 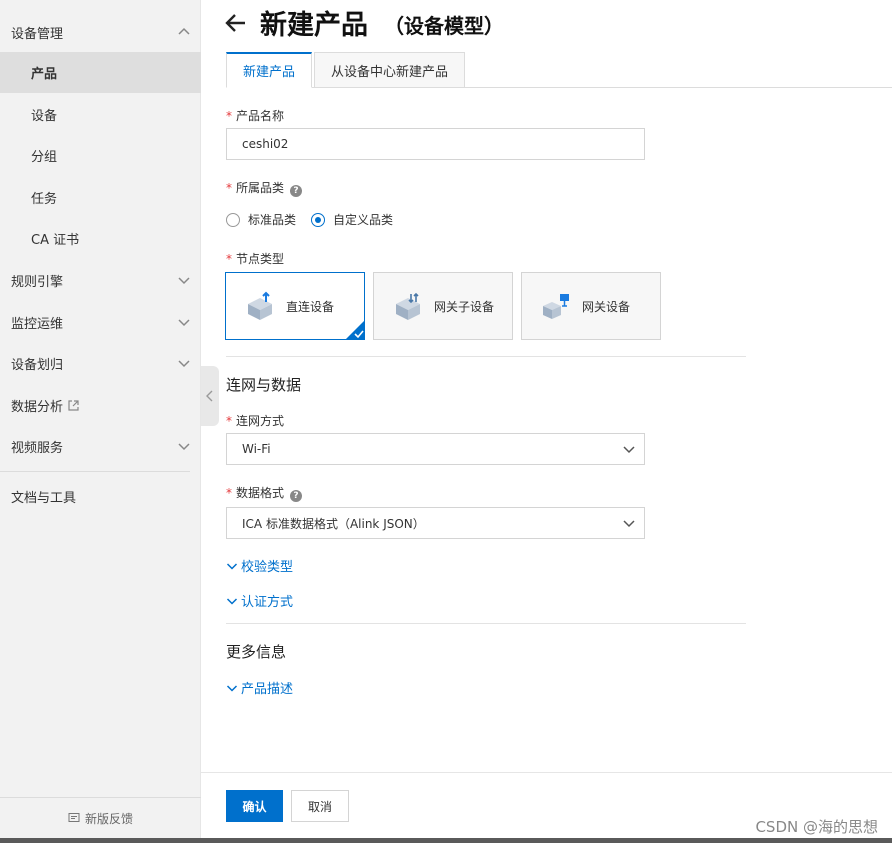 I want to click on nav-docs-tools: 文档与工具, so click(x=100, y=496).